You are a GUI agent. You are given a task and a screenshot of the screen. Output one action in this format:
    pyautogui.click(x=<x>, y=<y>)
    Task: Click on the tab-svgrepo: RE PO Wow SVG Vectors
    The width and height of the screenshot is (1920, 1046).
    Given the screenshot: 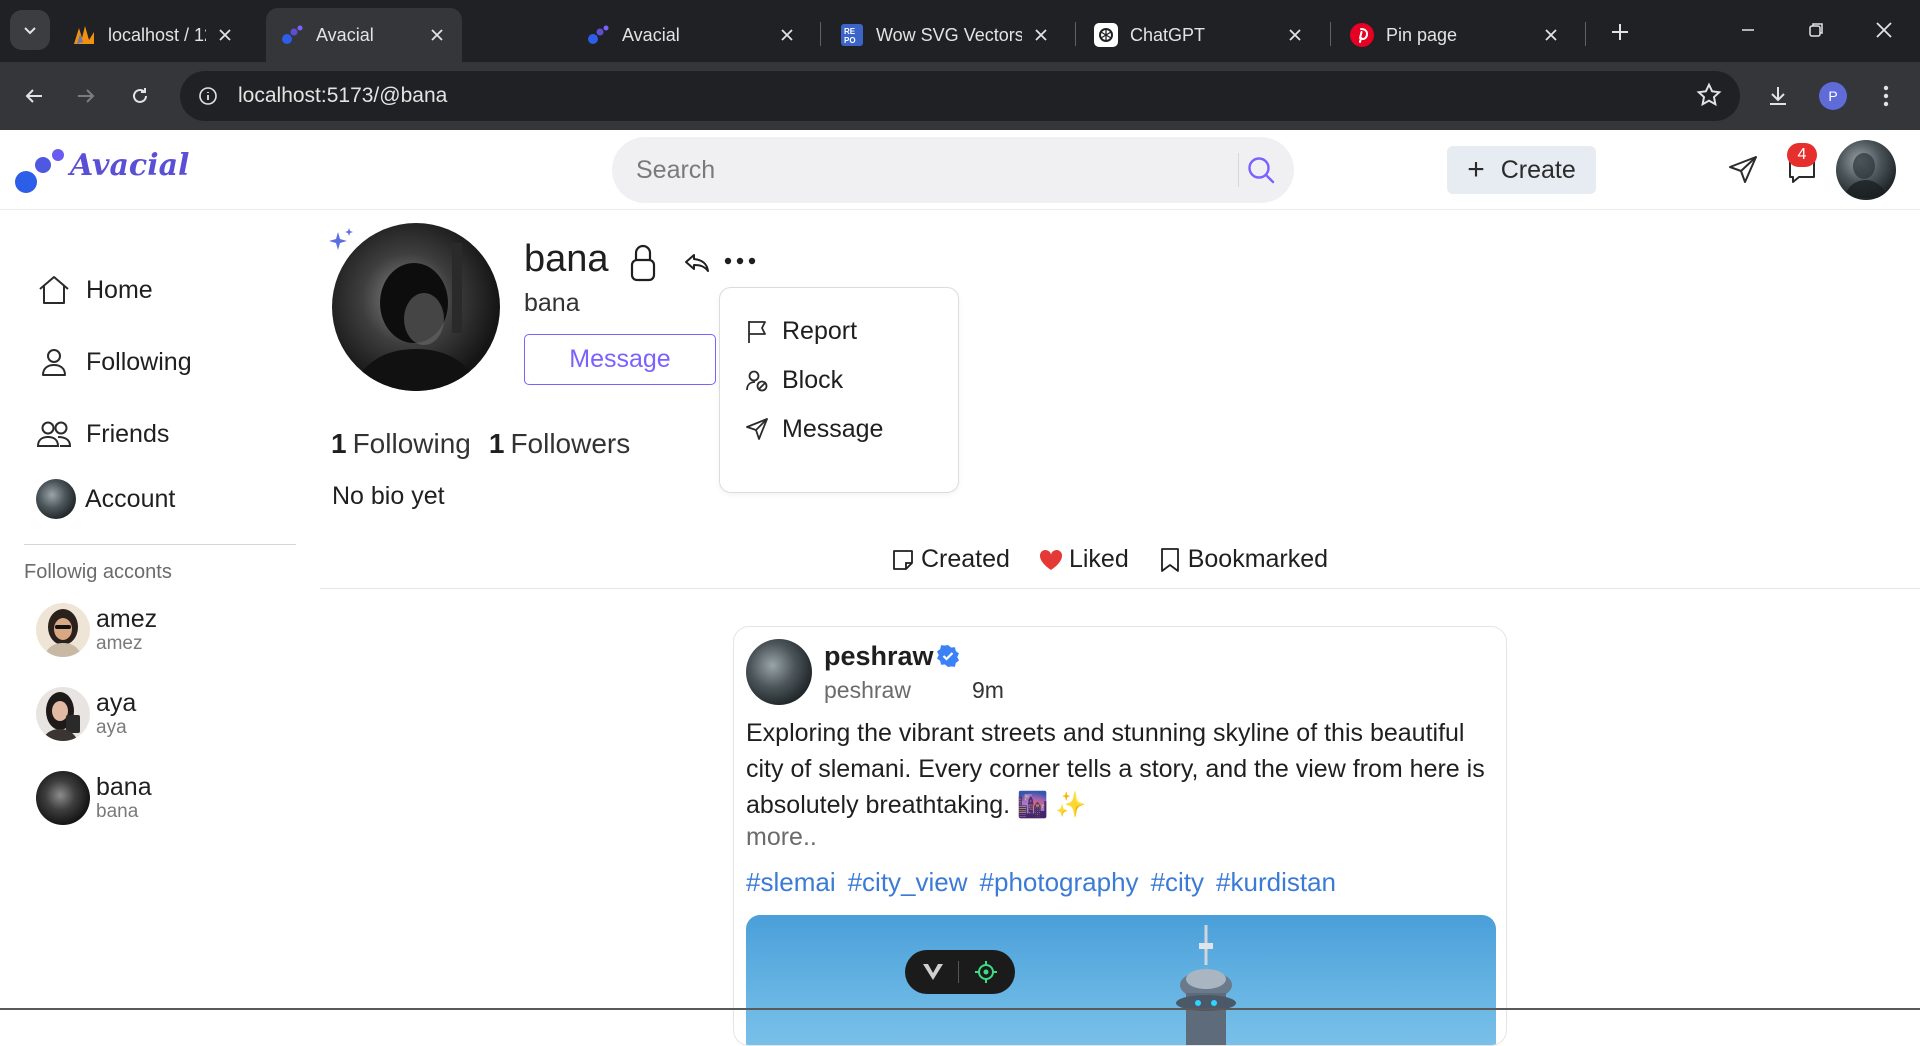 What is the action you would take?
    pyautogui.click(x=946, y=35)
    